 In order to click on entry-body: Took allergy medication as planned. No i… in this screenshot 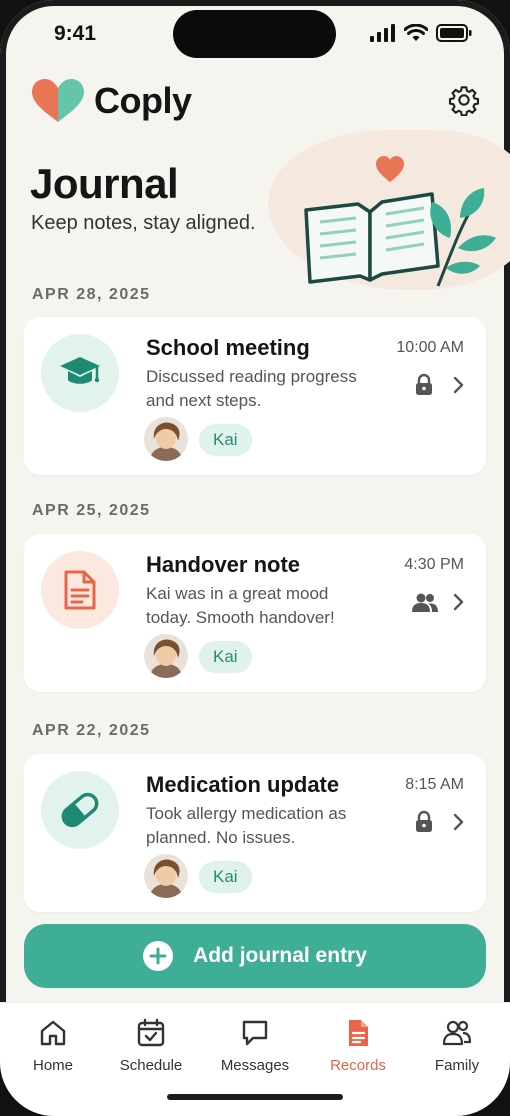, I will do `click(246, 825)`.